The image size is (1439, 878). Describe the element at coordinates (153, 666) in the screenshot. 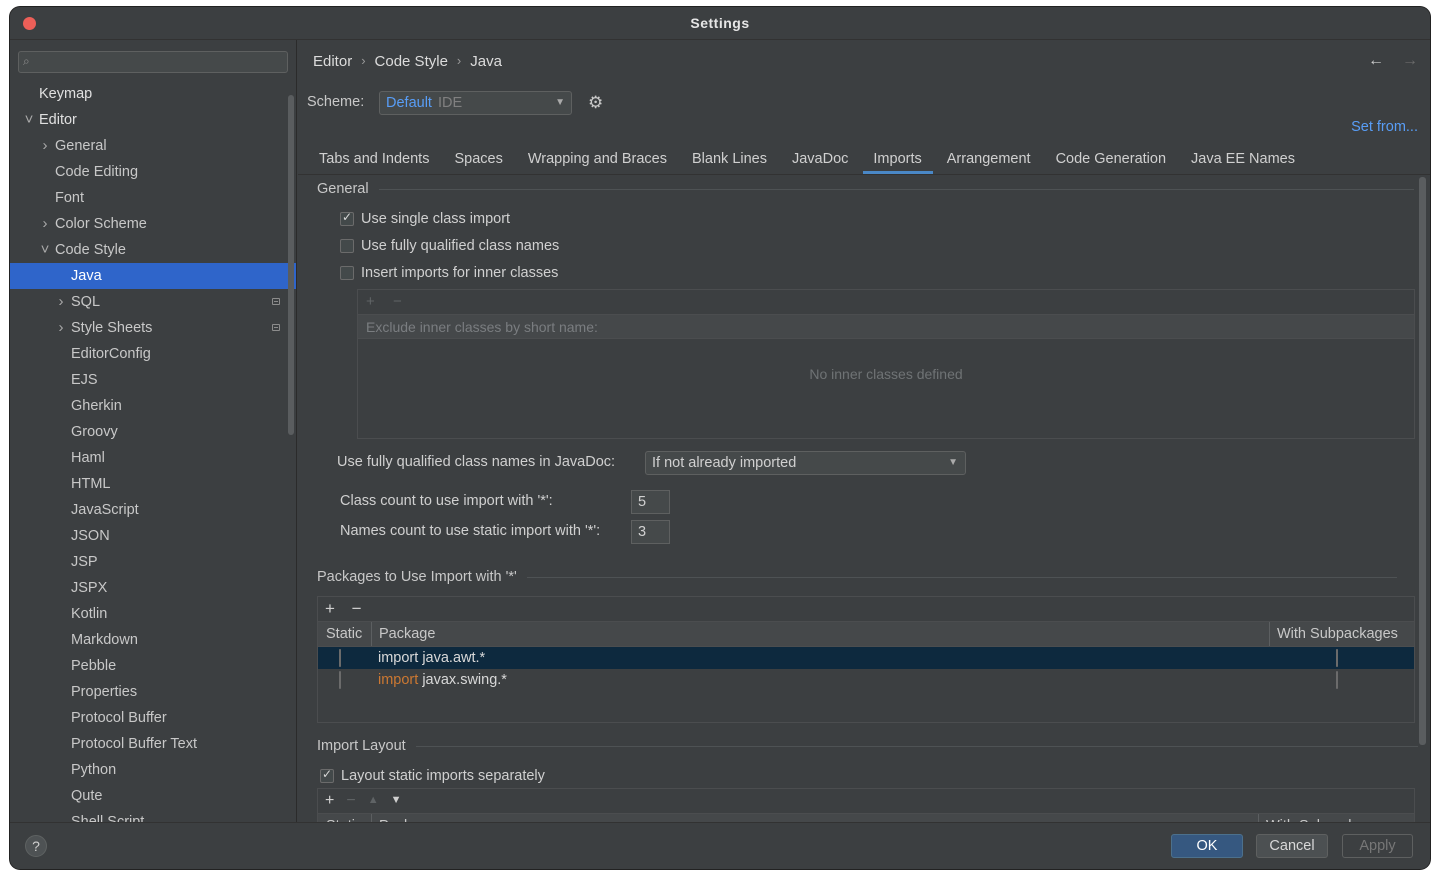

I see `sidebar-item-pebble: Pebble` at that location.